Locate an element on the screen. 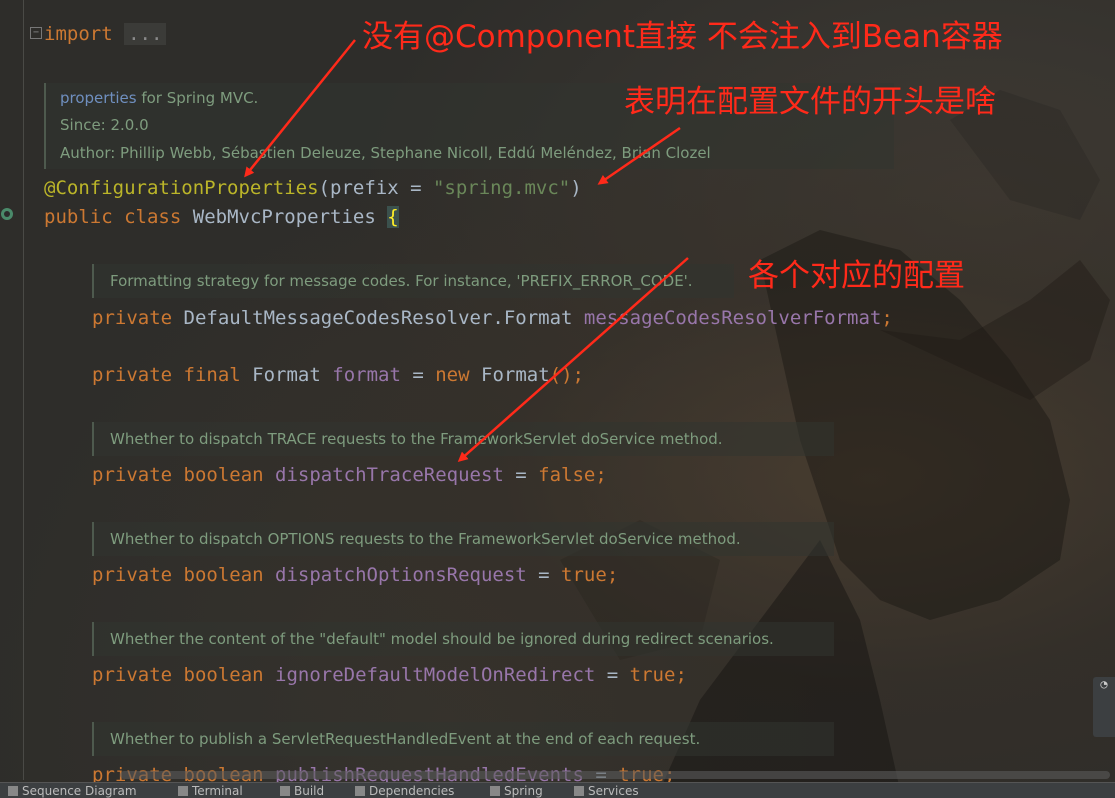  tool-terminal: Terminal is located at coordinates (210, 791).